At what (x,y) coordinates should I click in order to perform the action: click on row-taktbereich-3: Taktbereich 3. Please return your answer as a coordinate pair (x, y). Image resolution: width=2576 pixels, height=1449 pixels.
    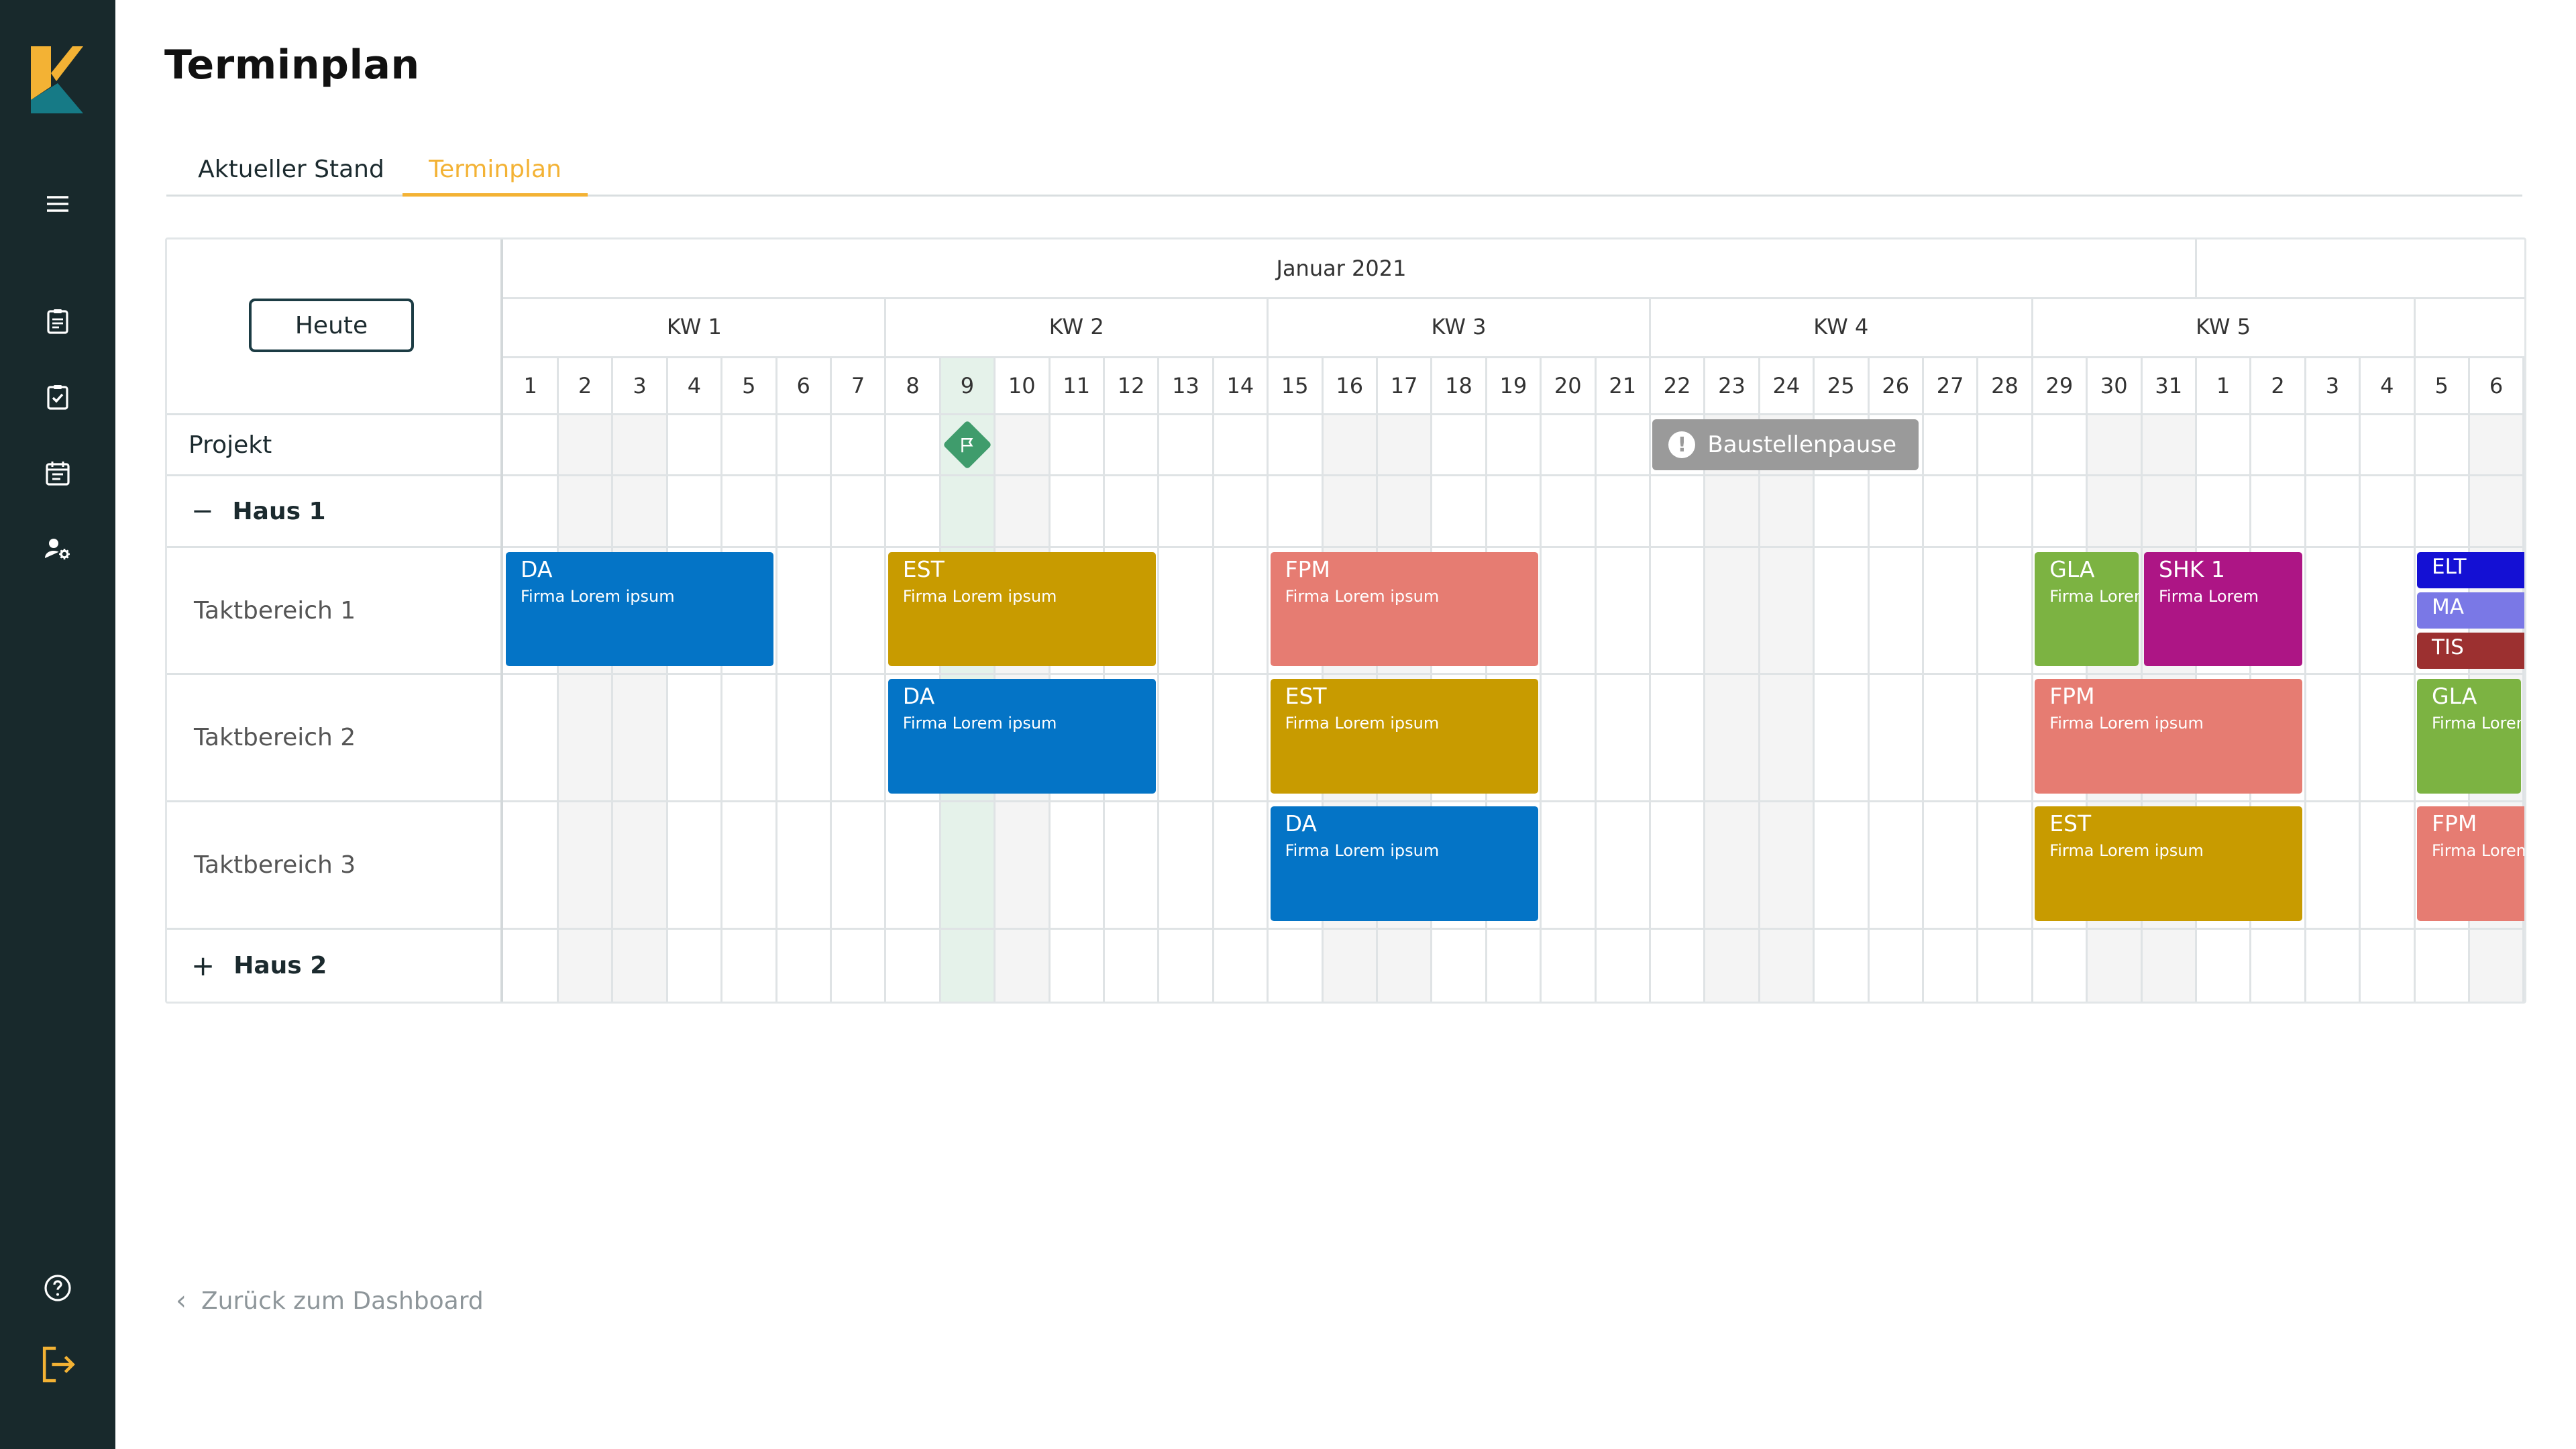
    Looking at the image, I should click on (333, 864).